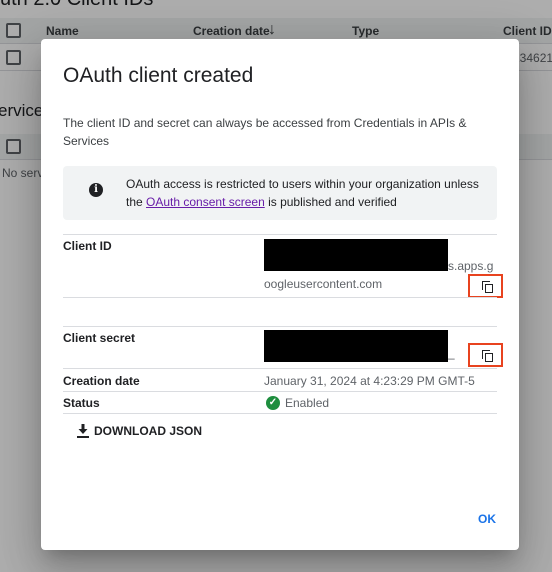  Describe the element at coordinates (87, 246) in the screenshot. I see `client-id-label: Client ID` at that location.